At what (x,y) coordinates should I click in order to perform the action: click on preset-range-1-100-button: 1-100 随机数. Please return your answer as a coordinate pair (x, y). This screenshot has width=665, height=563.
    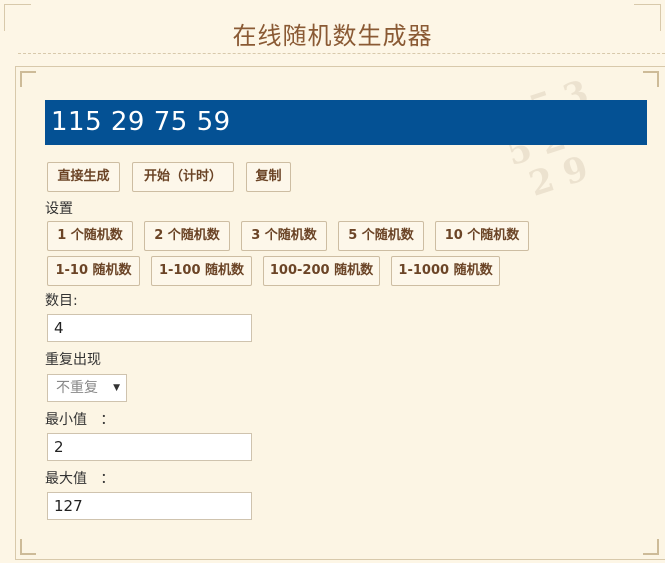
    Looking at the image, I should click on (201, 271).